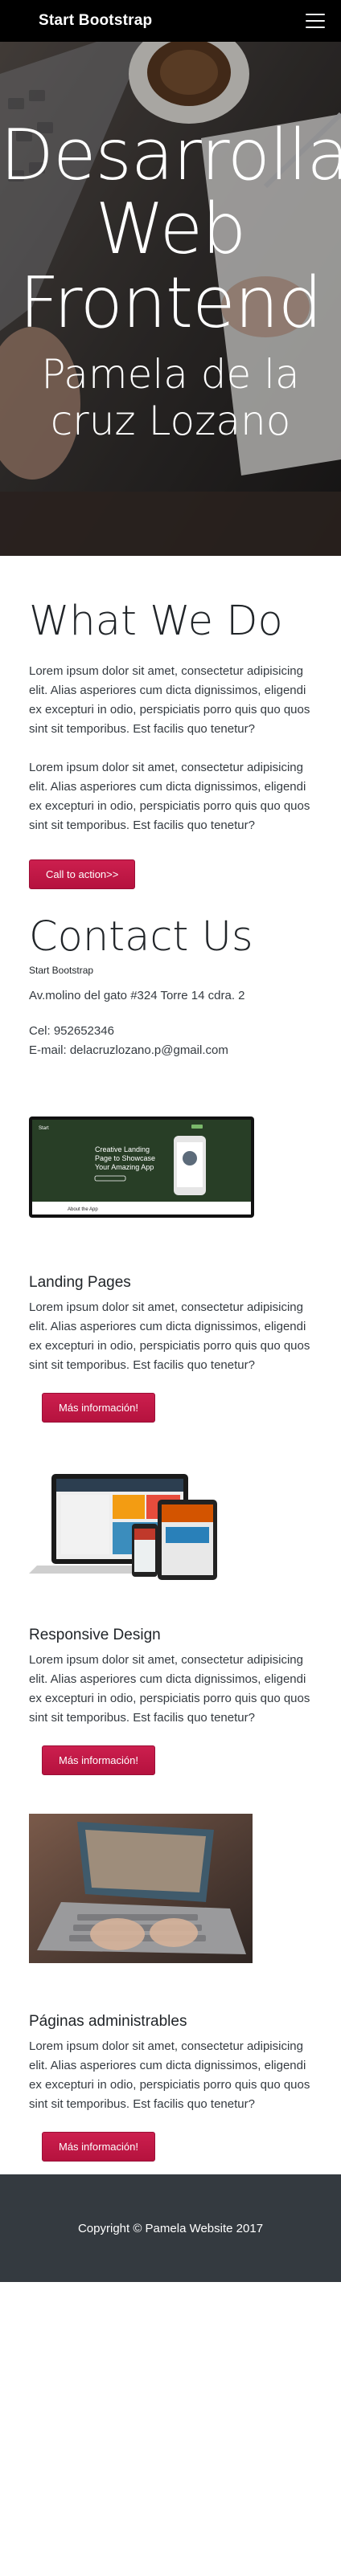  I want to click on hero-title: Desarrolla Web Frontend, so click(170, 229).